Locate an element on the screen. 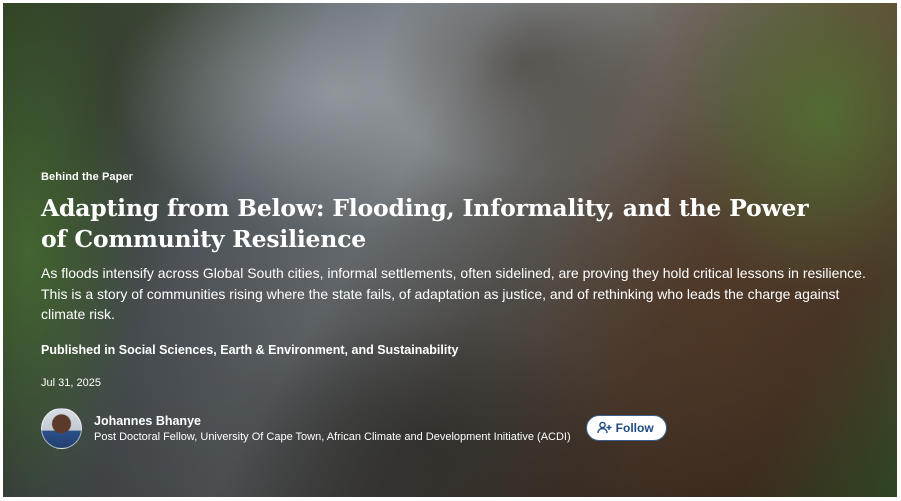  author-name: Johannes Bhanye is located at coordinates (332, 421).